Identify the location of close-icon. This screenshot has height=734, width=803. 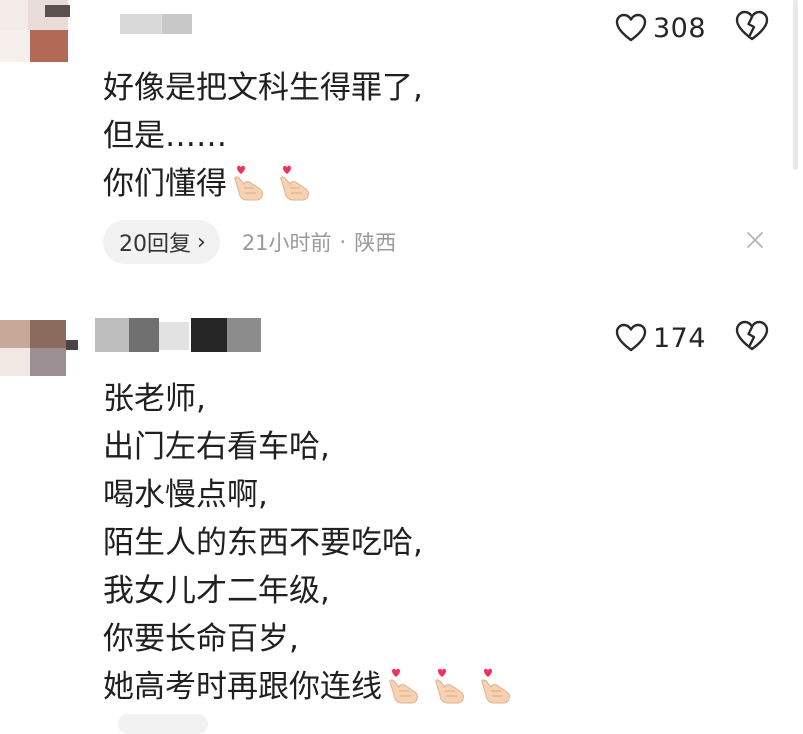
(755, 242).